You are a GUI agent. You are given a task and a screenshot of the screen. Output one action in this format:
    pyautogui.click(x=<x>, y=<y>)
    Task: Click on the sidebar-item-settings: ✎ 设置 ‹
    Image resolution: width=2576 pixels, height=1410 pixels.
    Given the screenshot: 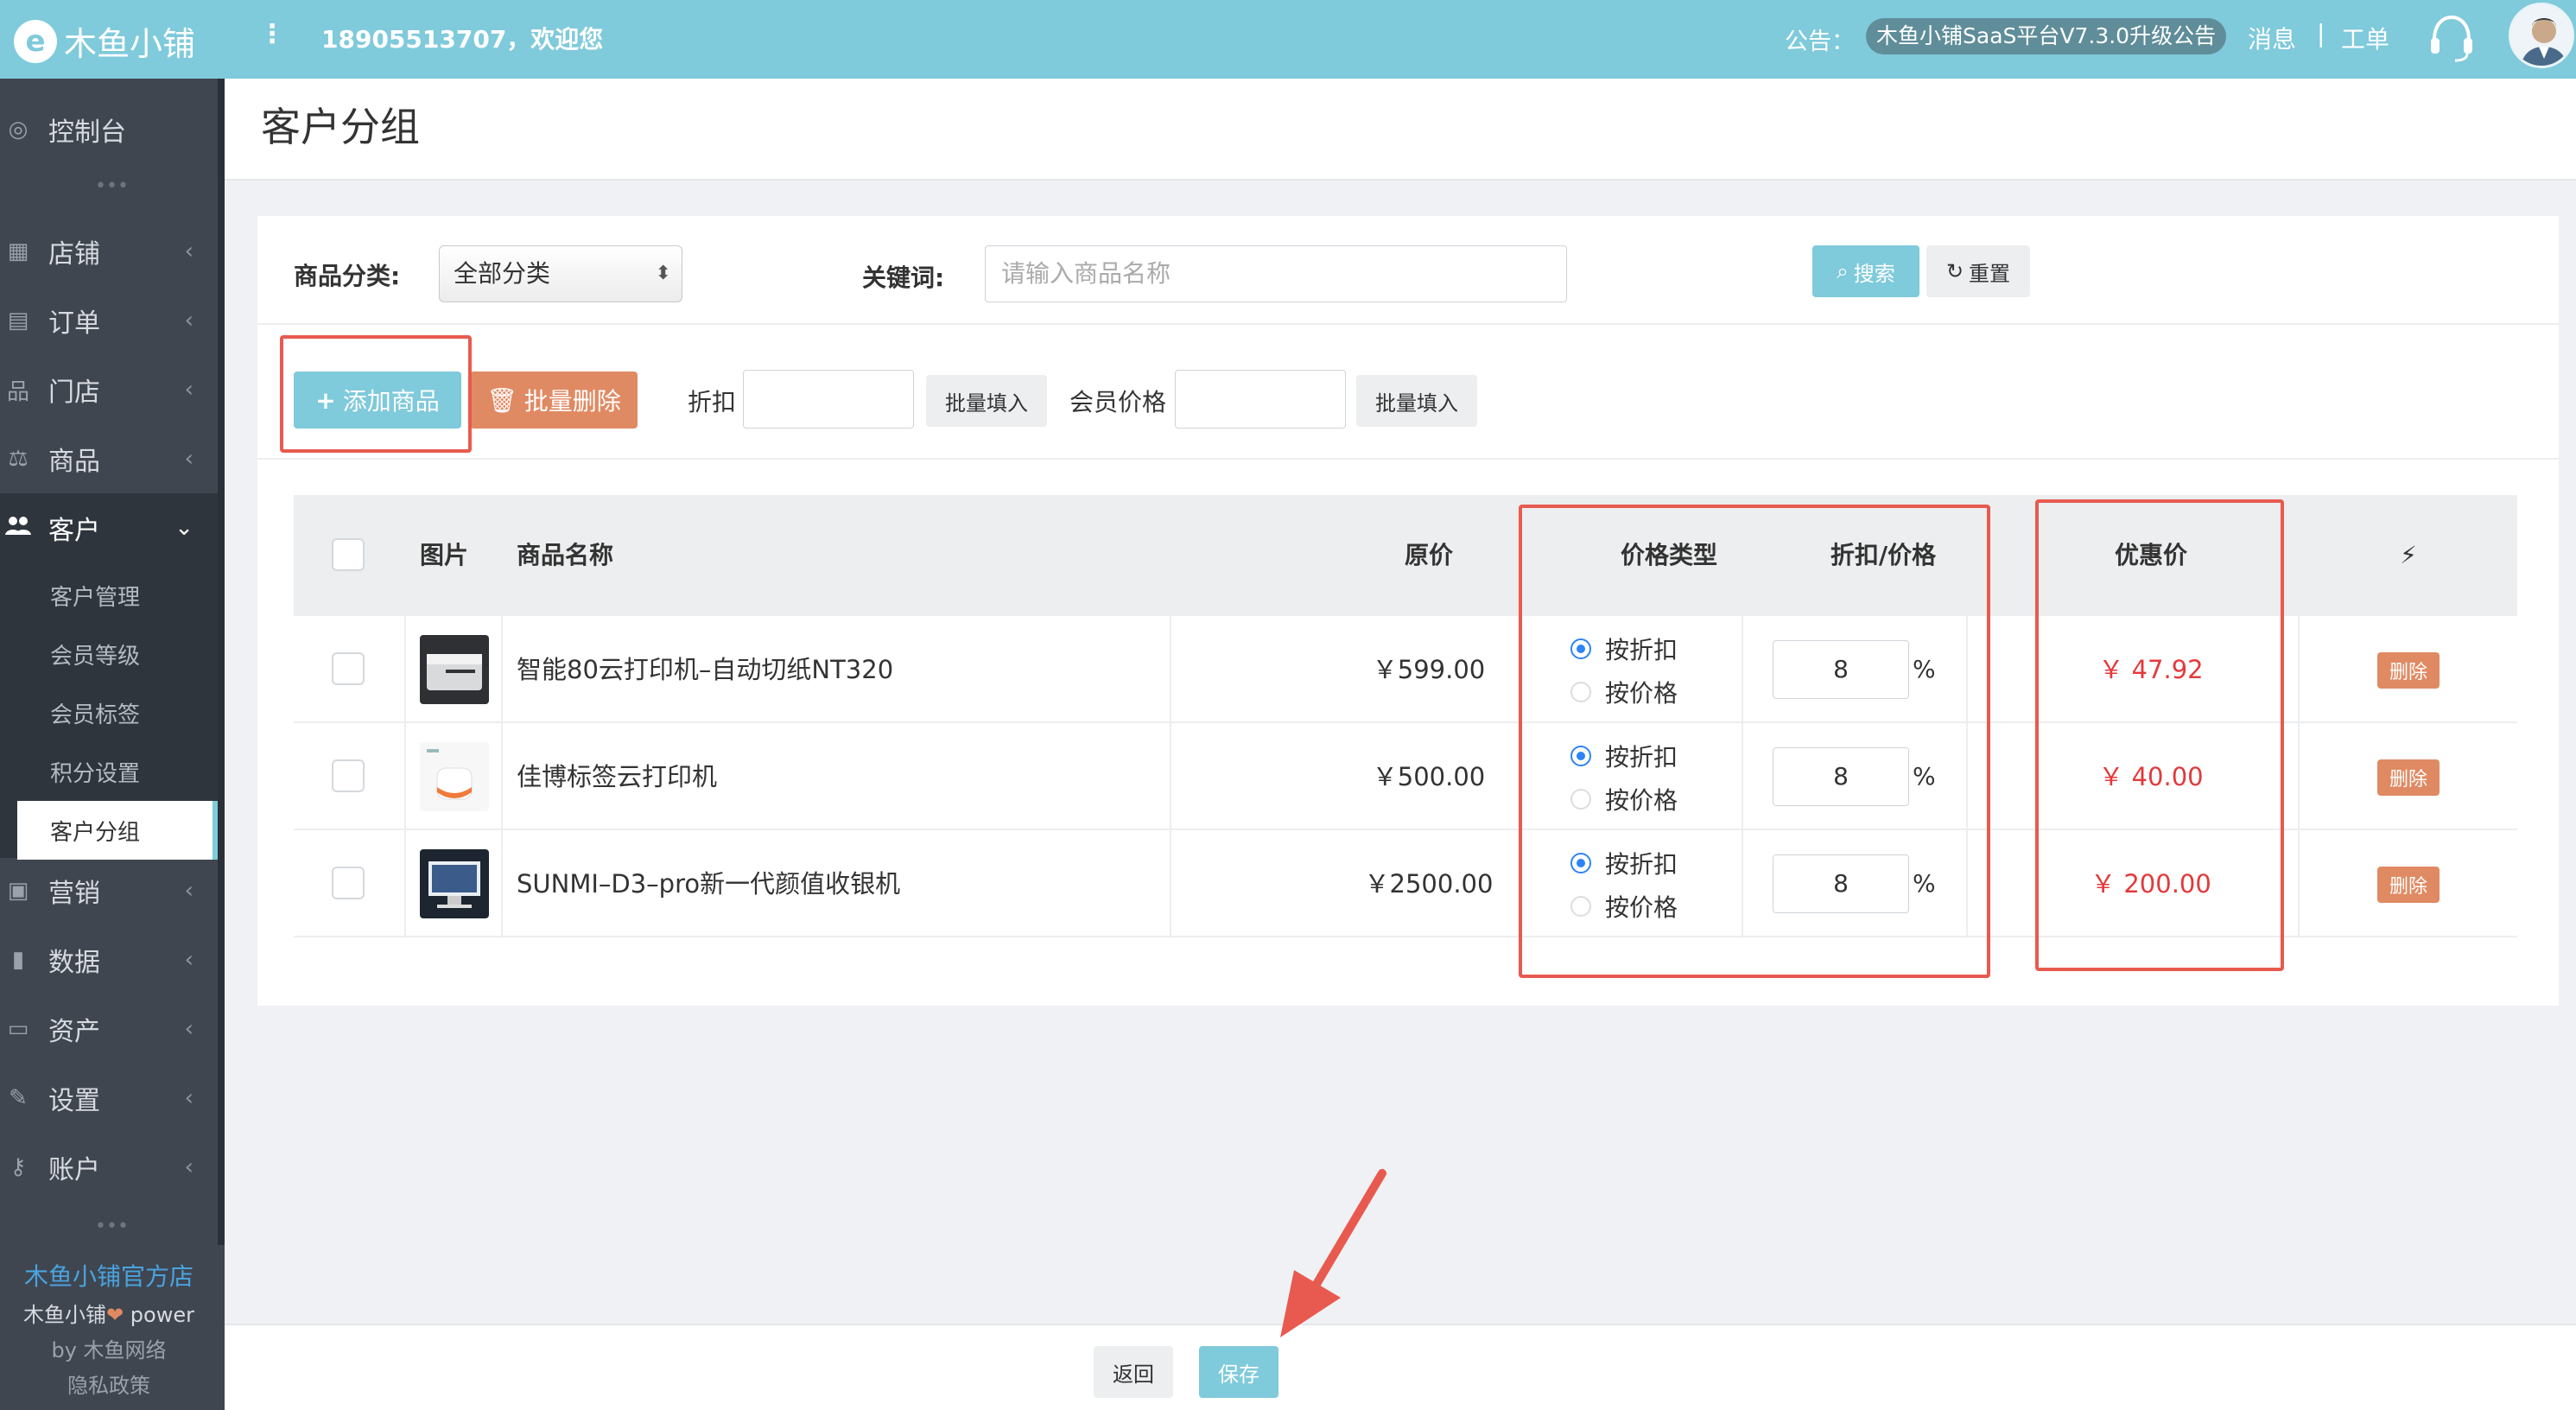 What is the action you would take?
    pyautogui.click(x=109, y=1098)
    